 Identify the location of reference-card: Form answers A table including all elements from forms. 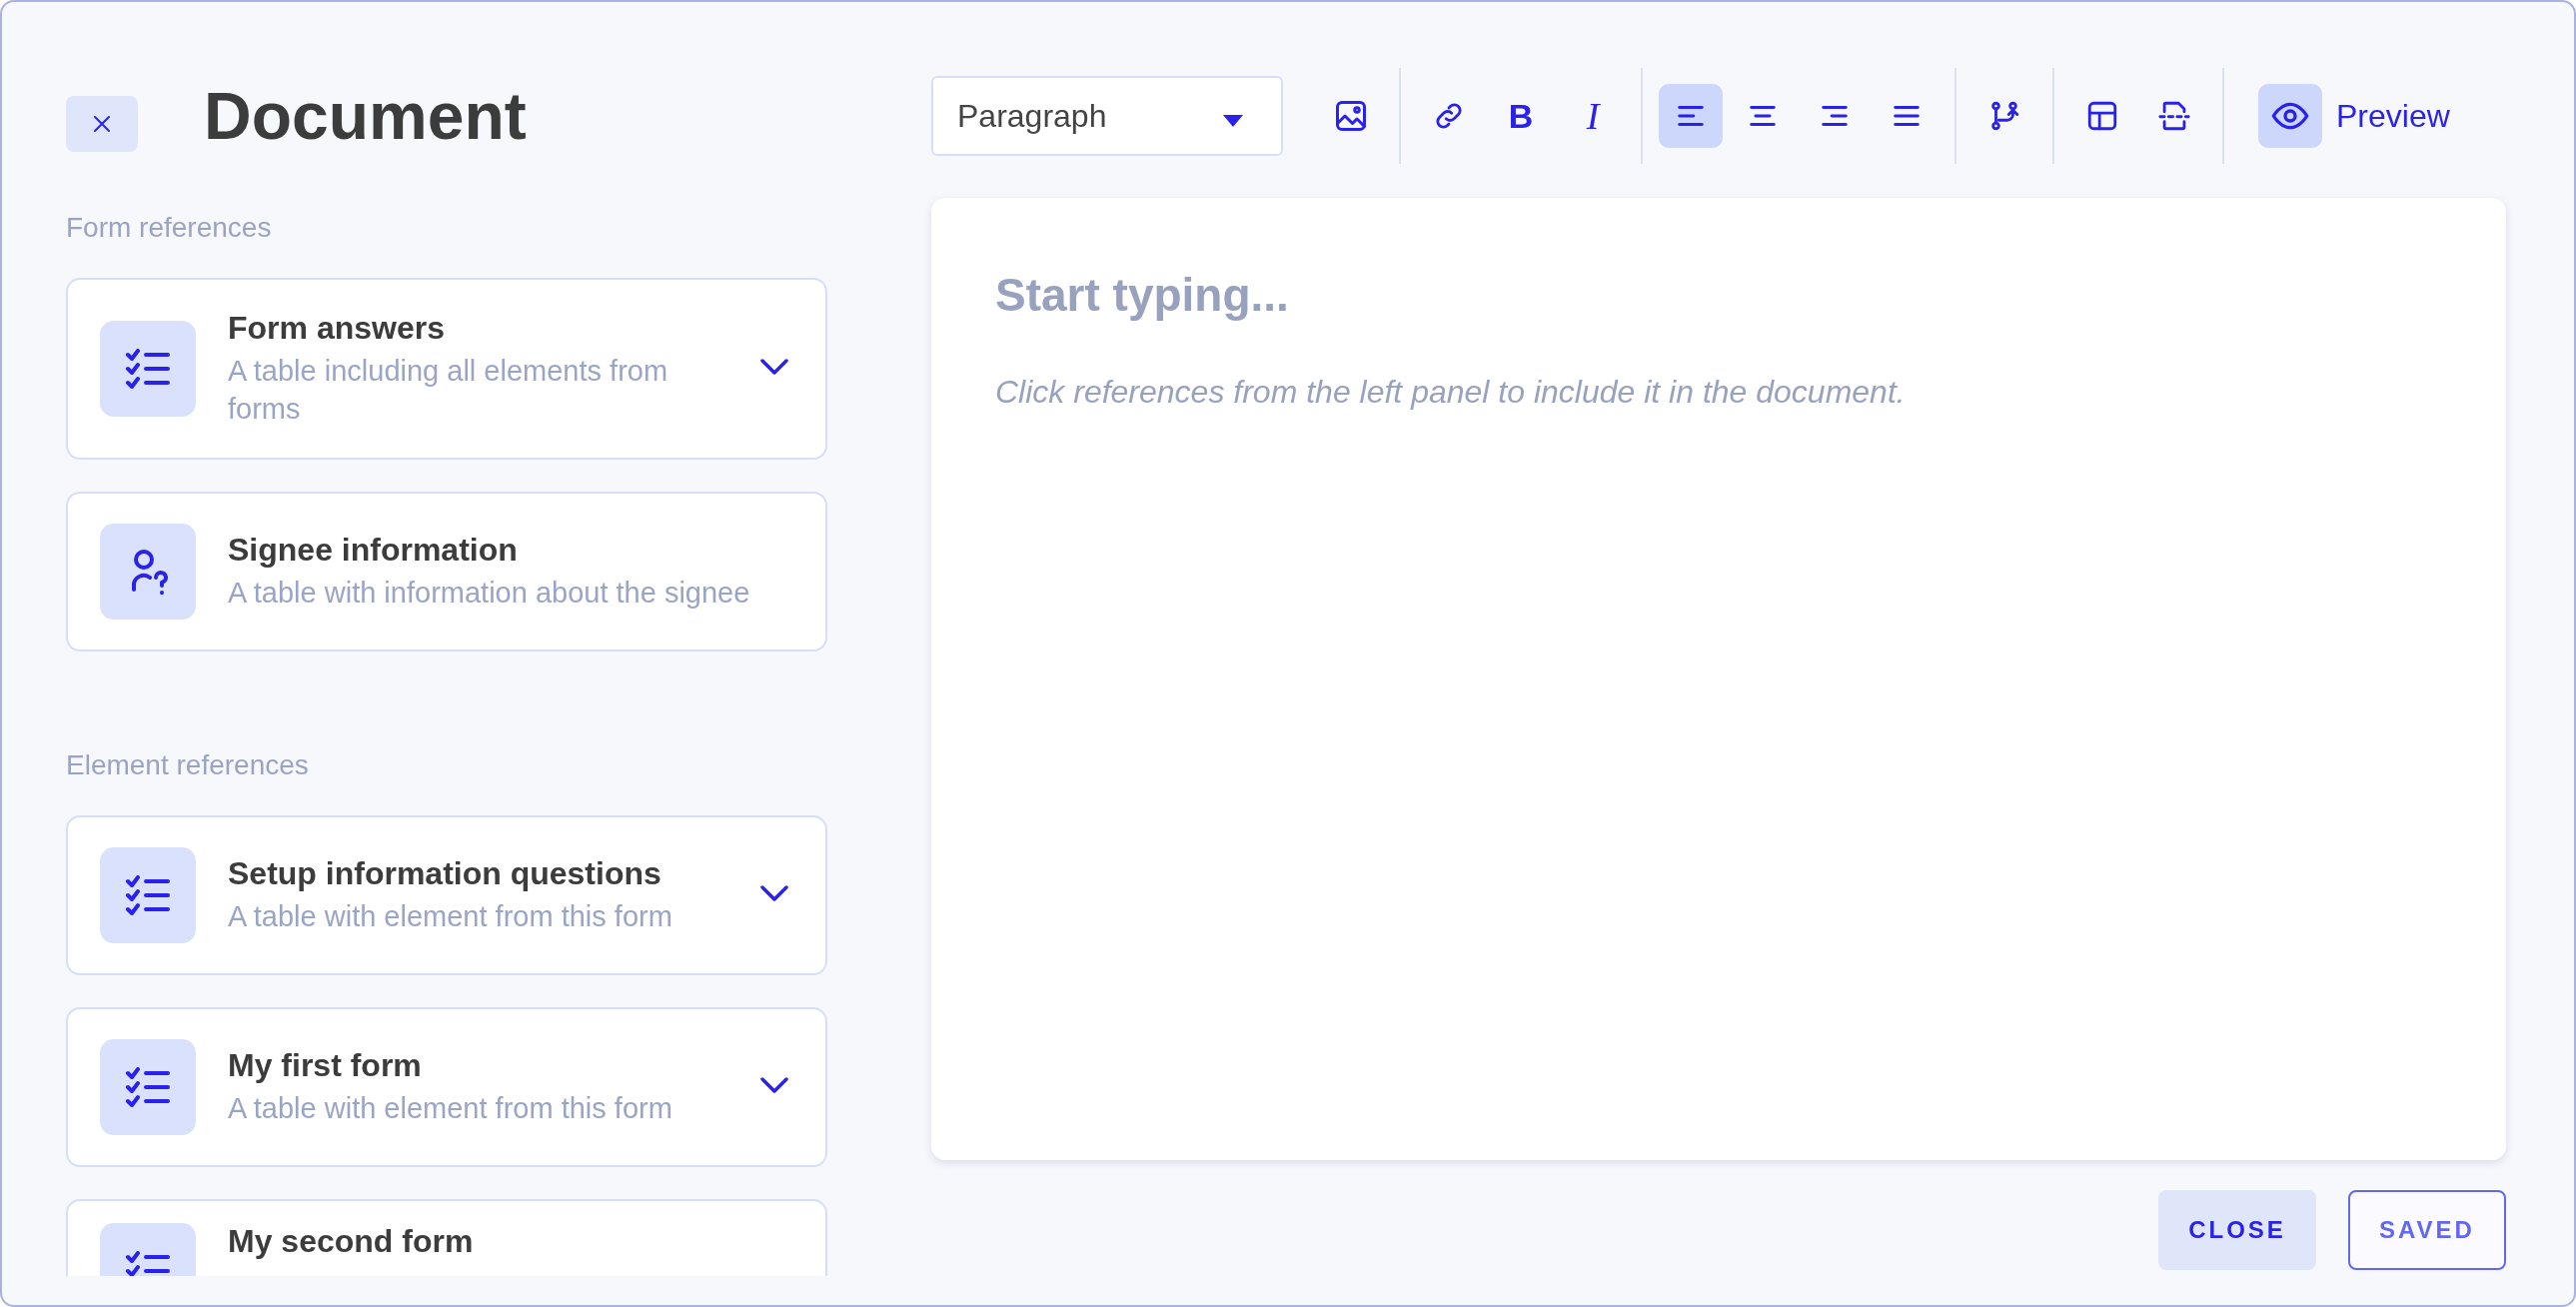
(446, 369).